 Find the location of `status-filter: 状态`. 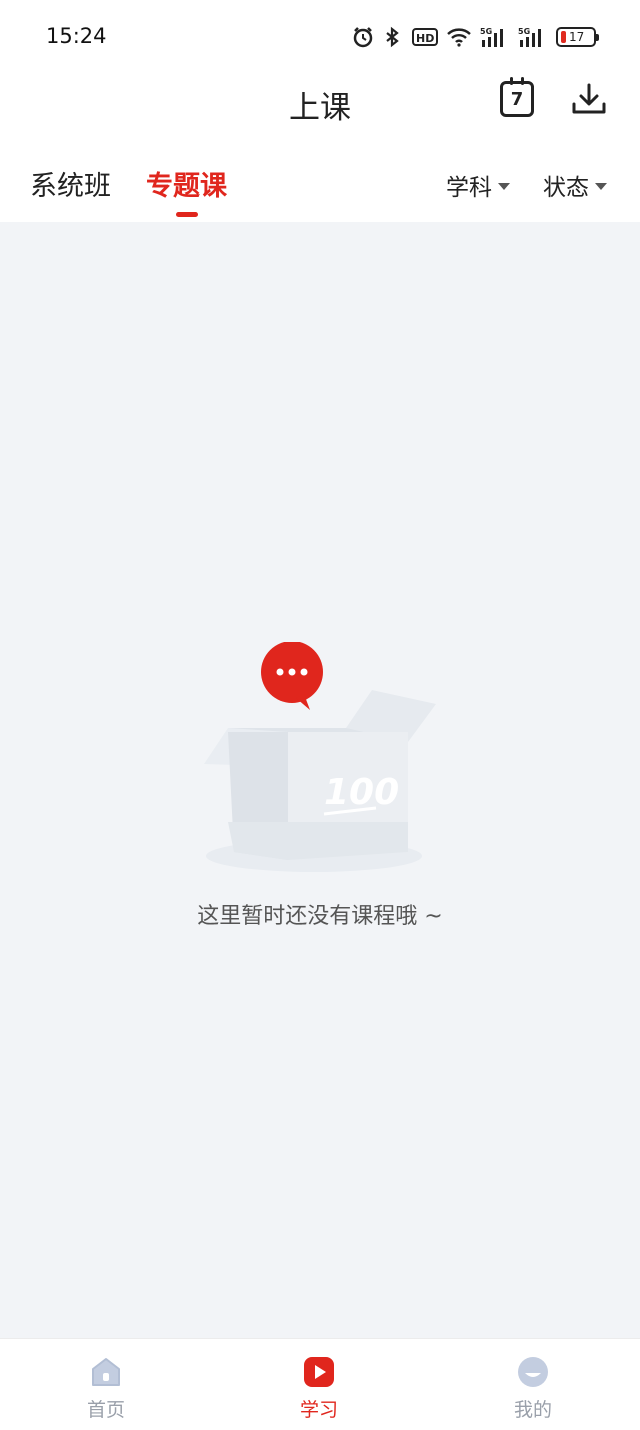

status-filter: 状态 is located at coordinates (575, 185).